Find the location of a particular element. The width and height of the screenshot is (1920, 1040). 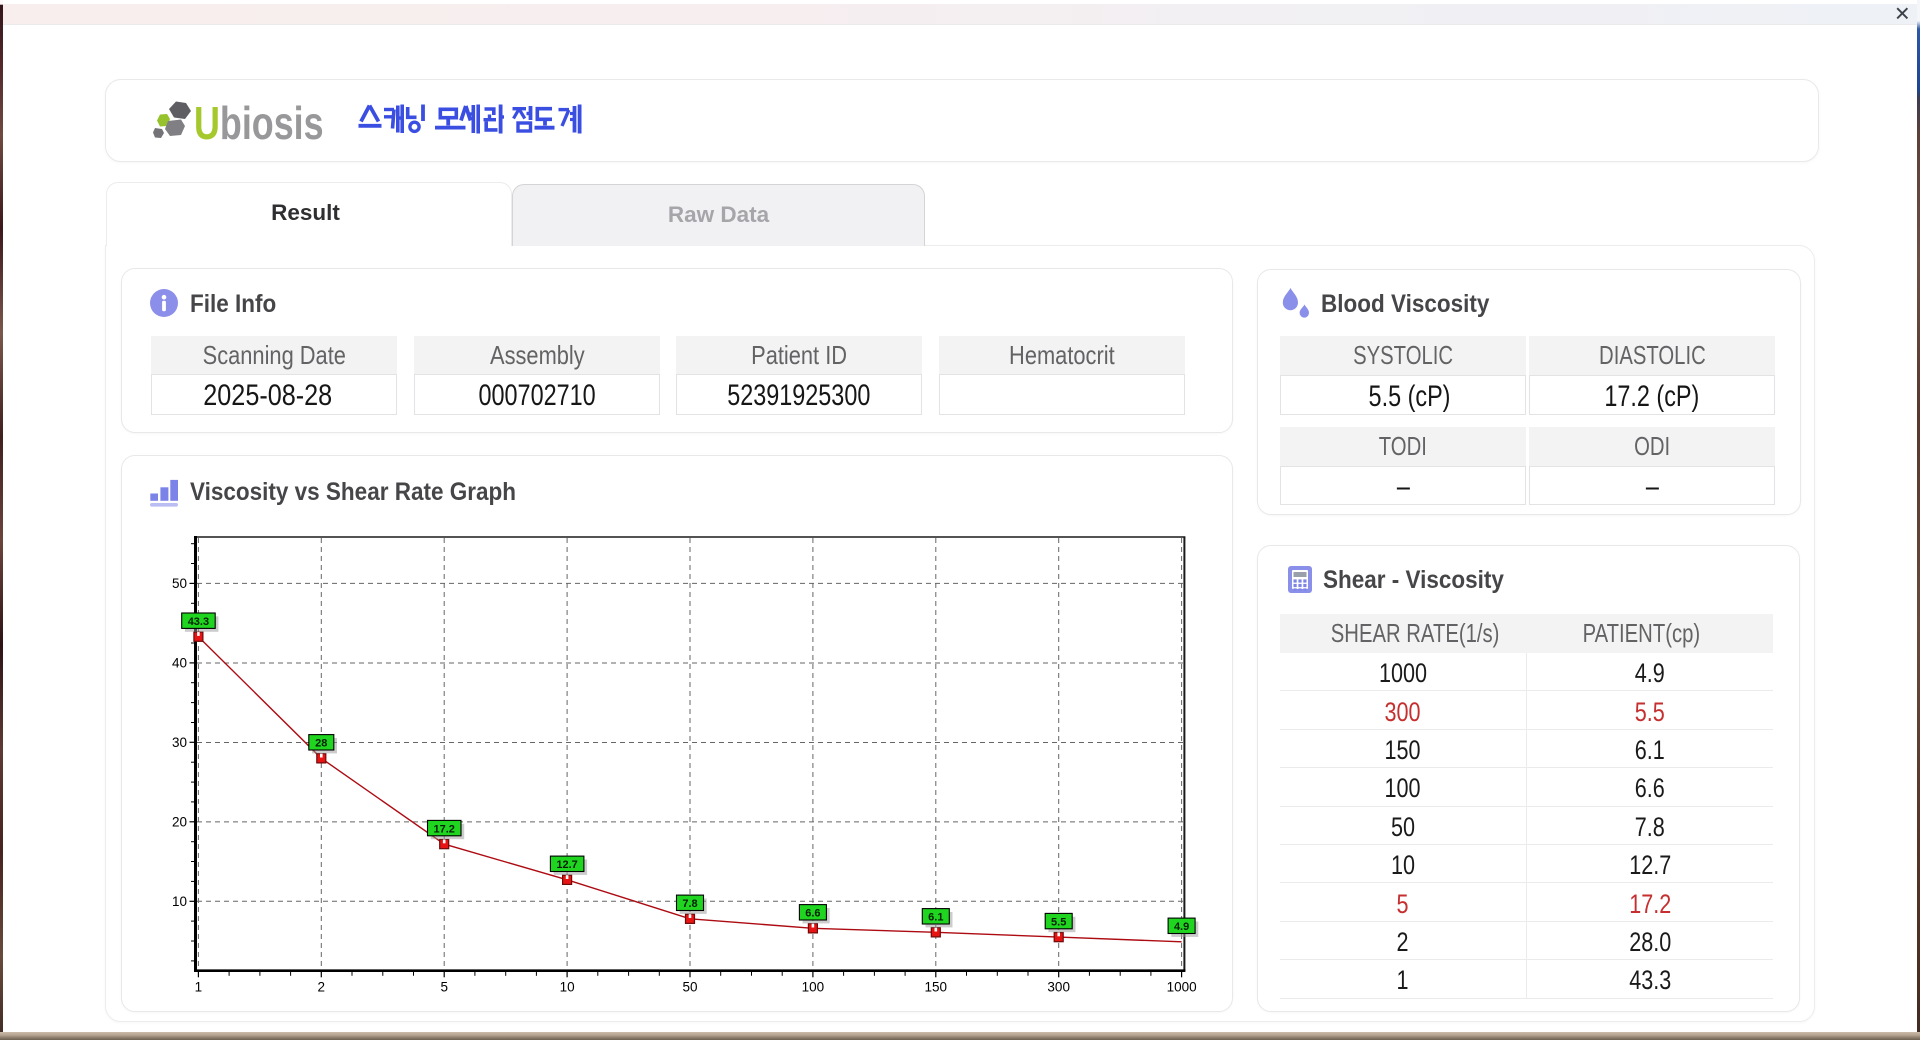

svg-text: 5.5 is located at coordinates (1058, 922).